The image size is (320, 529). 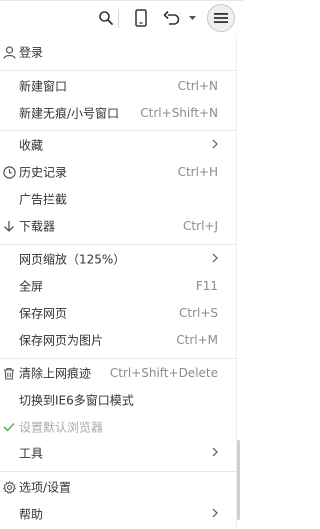 What do you see at coordinates (197, 340) in the screenshot?
I see `menu-shortcut-save-as-image: Ctrl+M` at bounding box center [197, 340].